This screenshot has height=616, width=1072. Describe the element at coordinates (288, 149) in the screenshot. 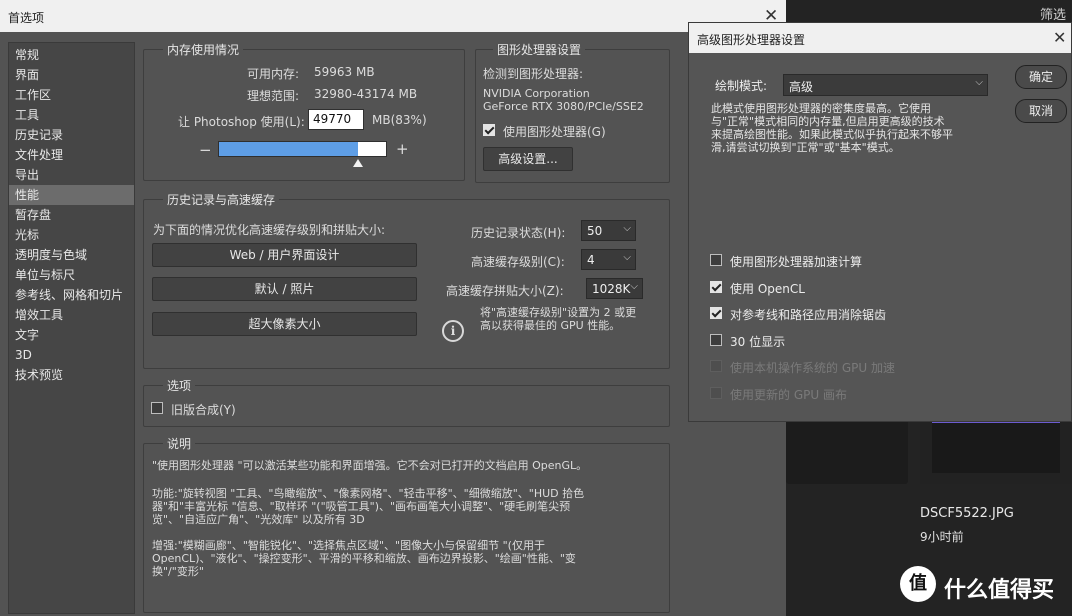

I see `memory-slider-fill` at that location.